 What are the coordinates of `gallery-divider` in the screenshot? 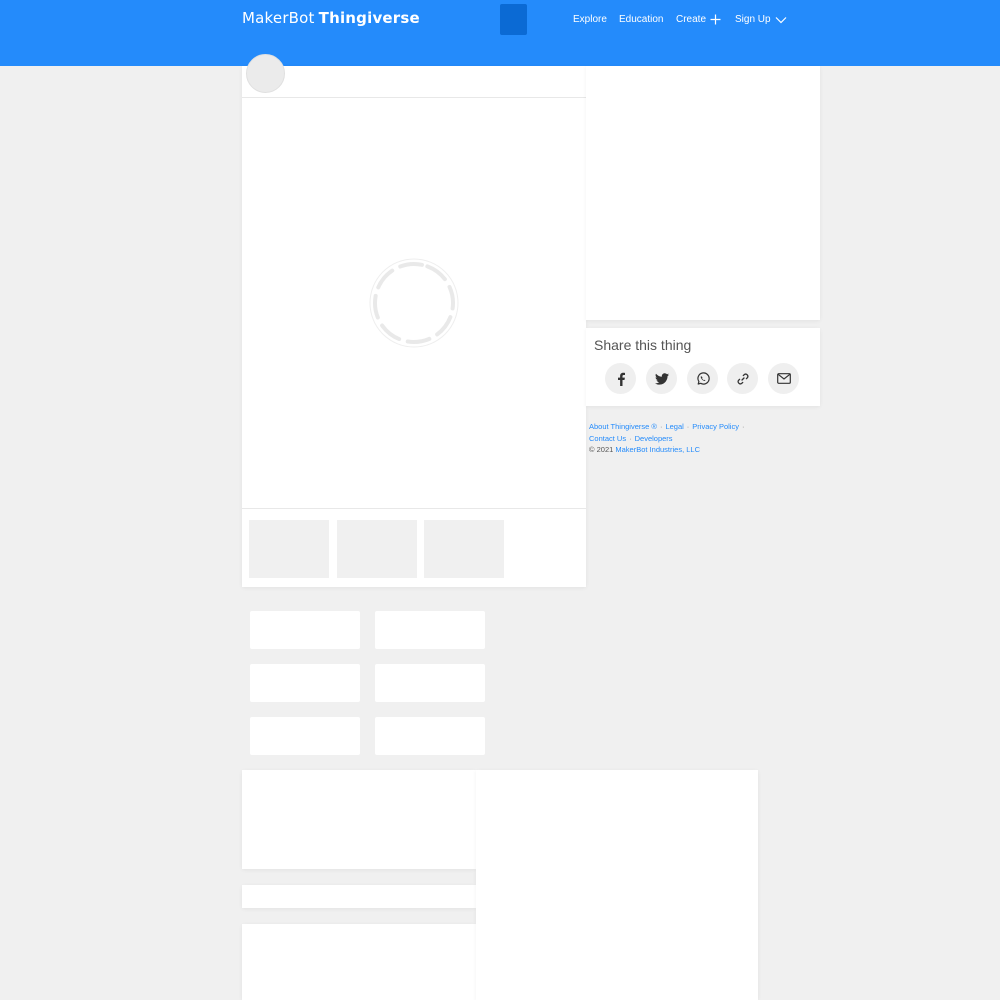 It's located at (414, 508).